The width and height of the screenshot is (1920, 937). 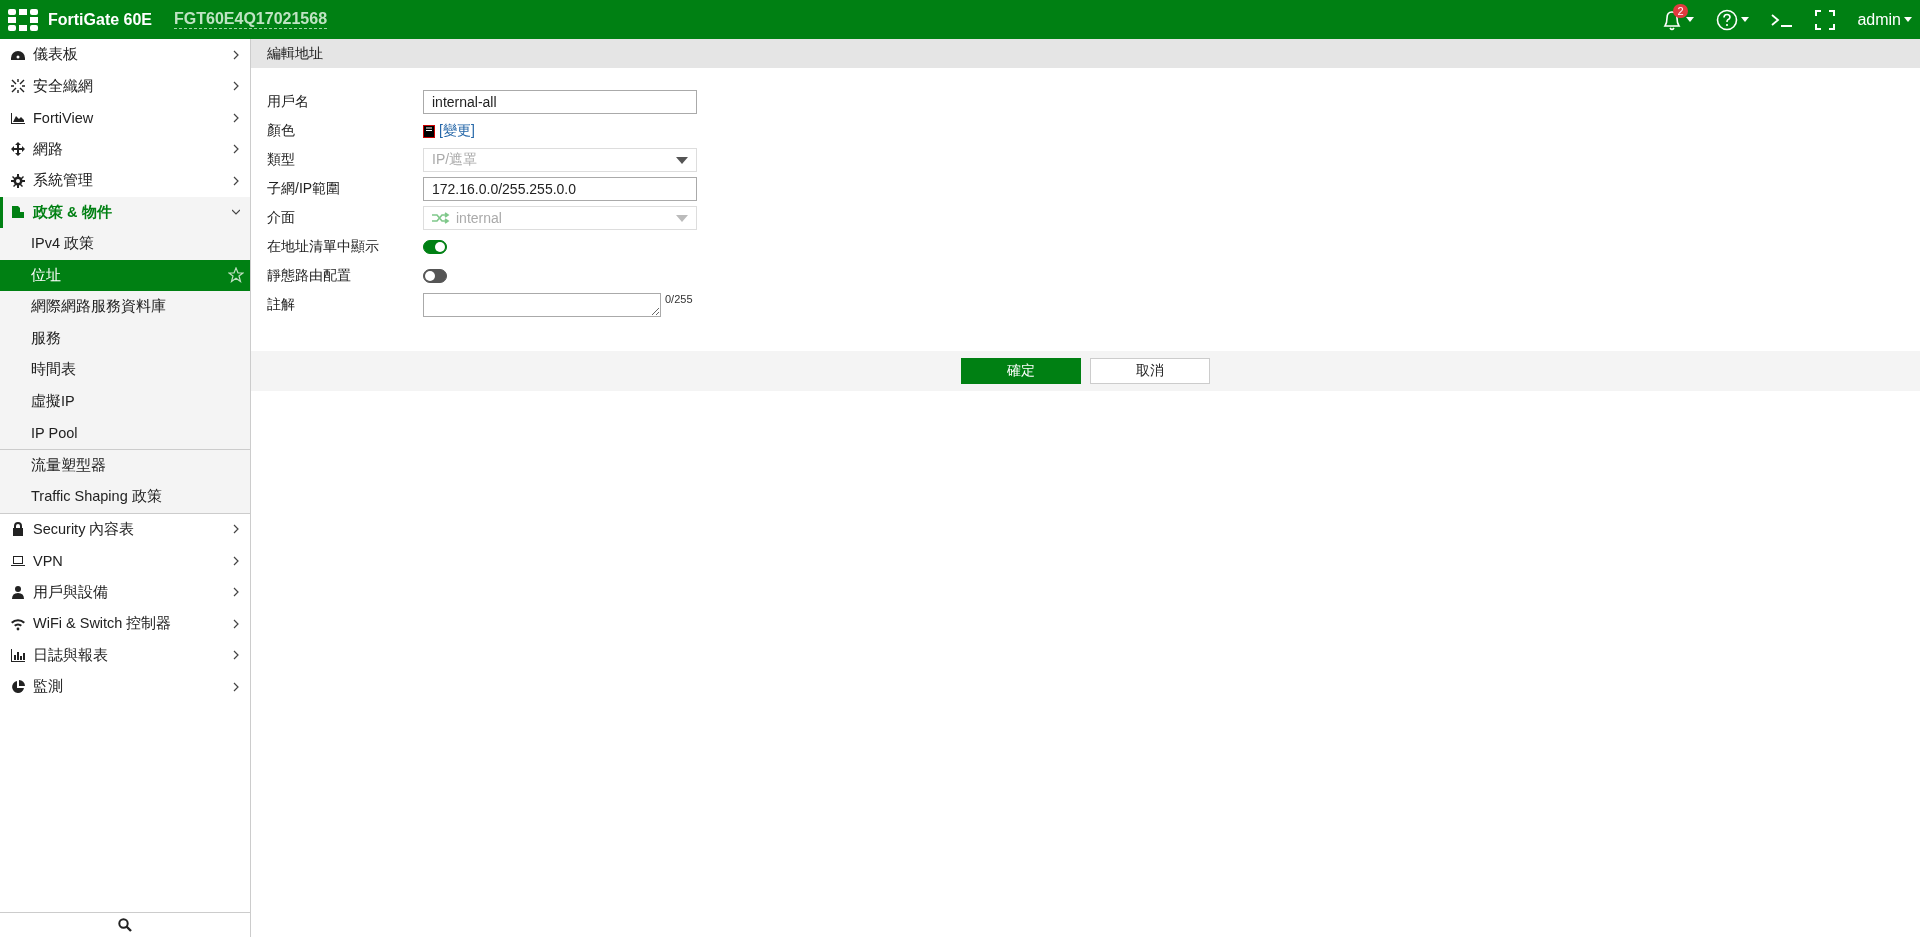 I want to click on help-button, so click(x=1733, y=19).